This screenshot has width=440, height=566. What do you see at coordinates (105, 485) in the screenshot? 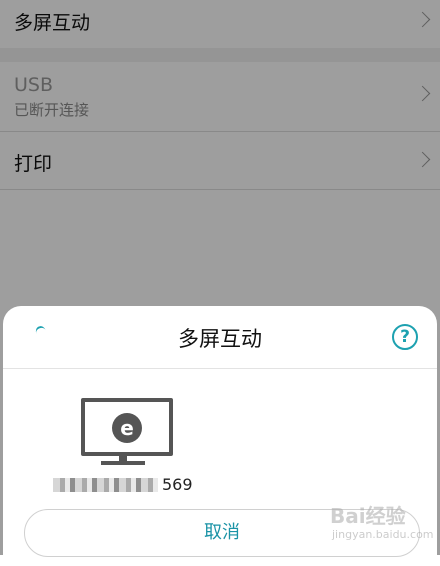
I see `redacted-device-name` at bounding box center [105, 485].